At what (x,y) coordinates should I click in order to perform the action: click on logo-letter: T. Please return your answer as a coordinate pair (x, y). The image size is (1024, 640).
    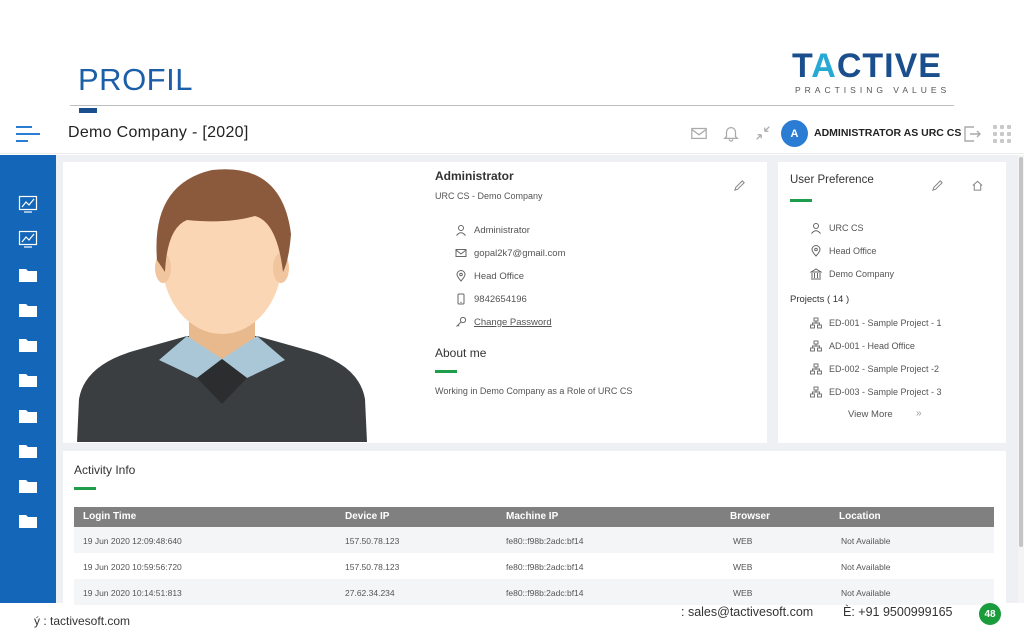
    Looking at the image, I should click on (802, 66).